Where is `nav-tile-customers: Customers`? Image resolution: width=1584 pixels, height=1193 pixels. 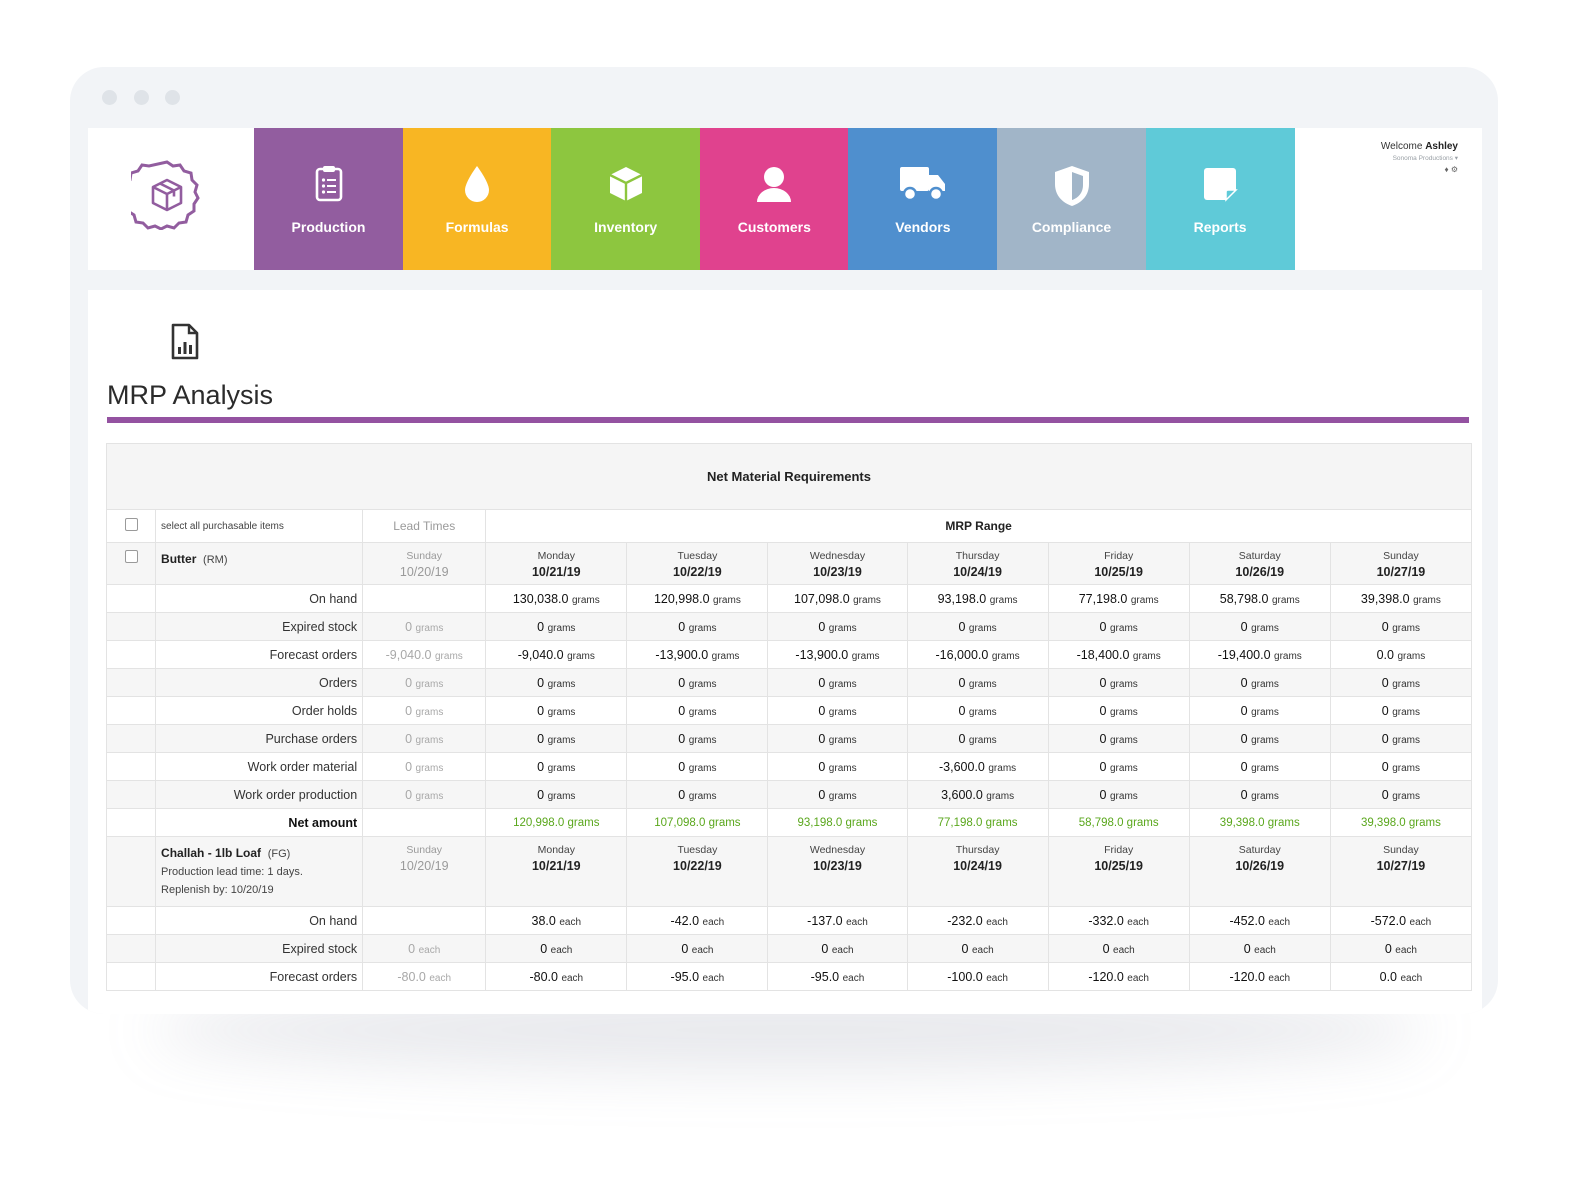
nav-tile-customers: Customers is located at coordinates (774, 199).